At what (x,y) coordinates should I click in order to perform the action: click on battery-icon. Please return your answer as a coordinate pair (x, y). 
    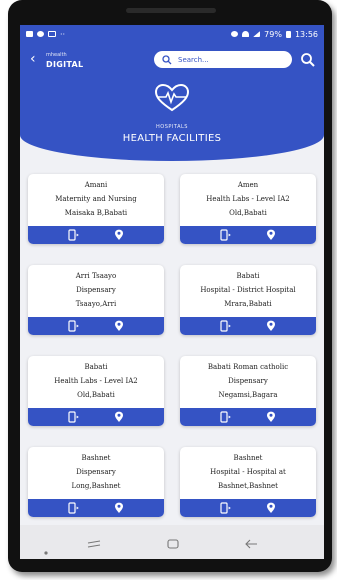
    Looking at the image, I should click on (288, 34).